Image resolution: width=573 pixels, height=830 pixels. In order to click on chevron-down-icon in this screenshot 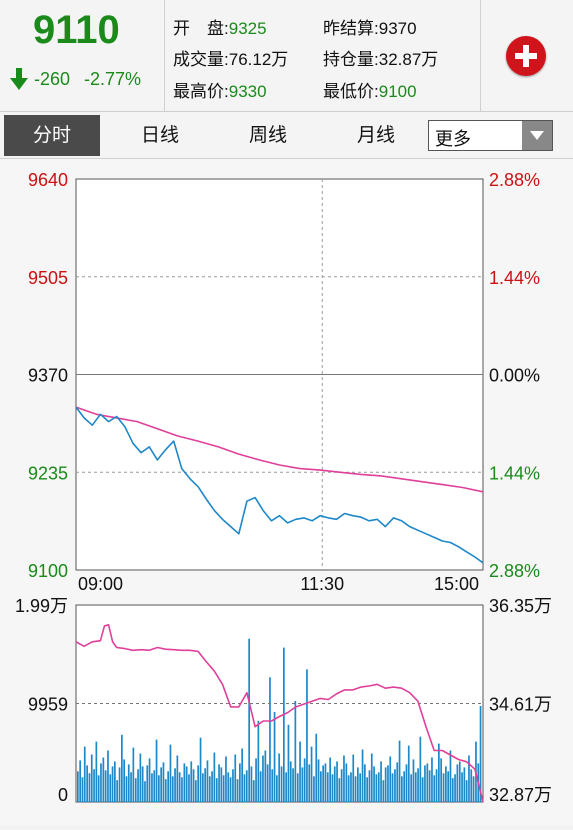, I will do `click(537, 135)`.